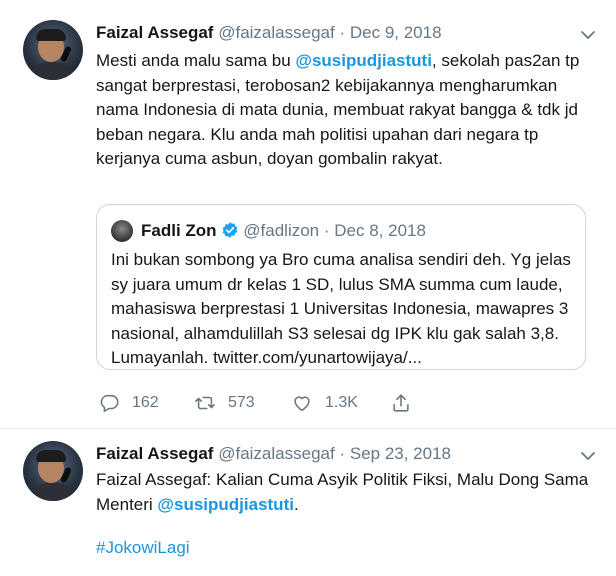 Image resolution: width=616 pixels, height=576 pixels. I want to click on quoted-handle: @fadlizon, so click(281, 230).